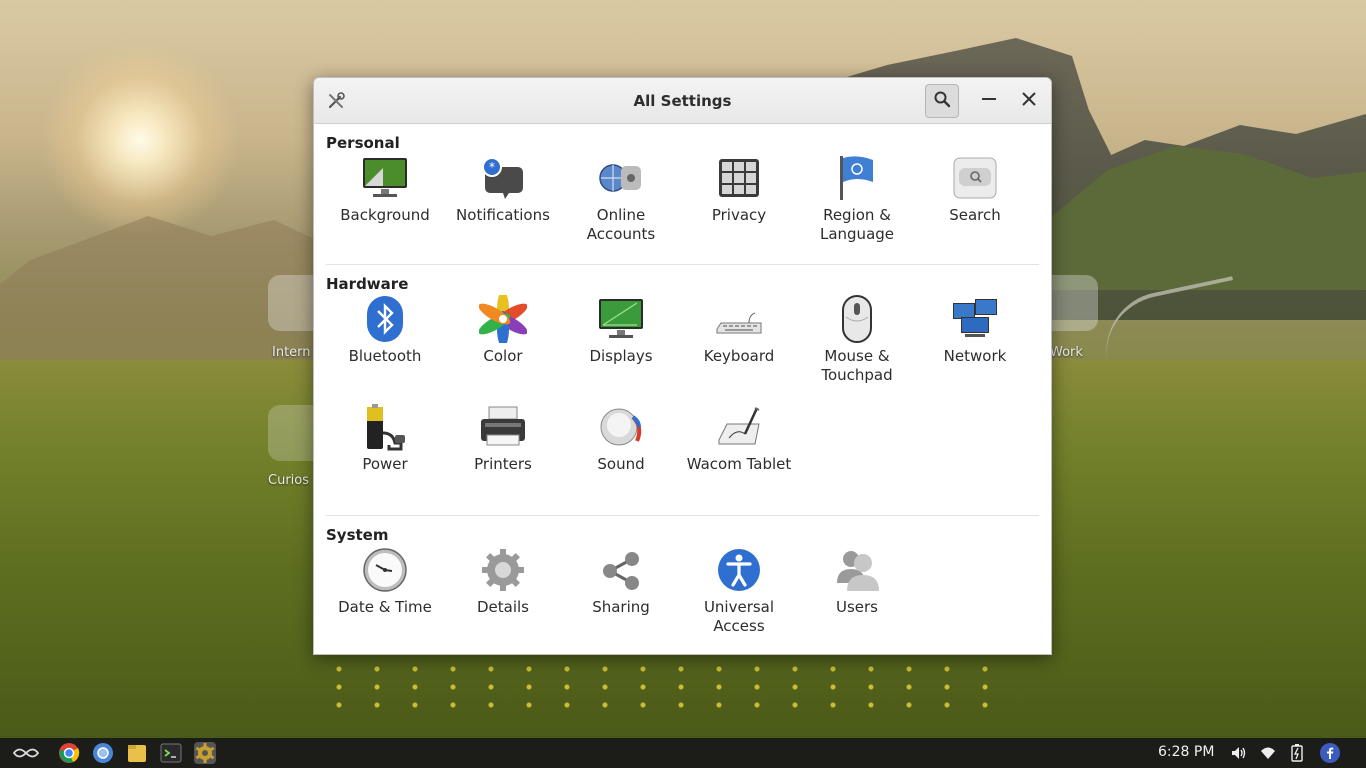 This screenshot has height=768, width=1366. What do you see at coordinates (385, 427) in the screenshot?
I see `power-icon` at bounding box center [385, 427].